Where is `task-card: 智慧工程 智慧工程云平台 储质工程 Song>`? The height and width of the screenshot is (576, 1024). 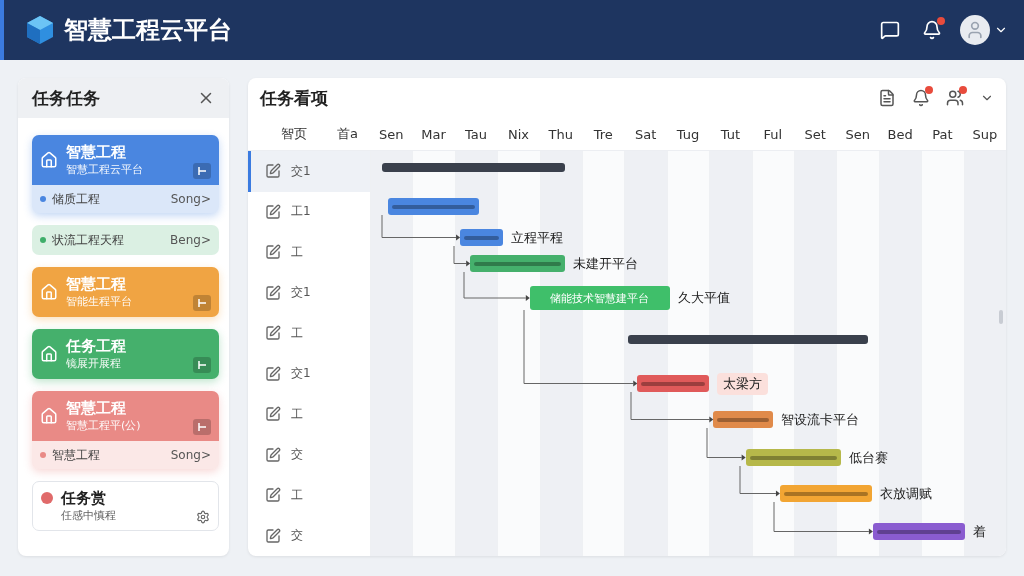 task-card: 智慧工程 智慧工程云平台 储质工程 Song> is located at coordinates (125, 174).